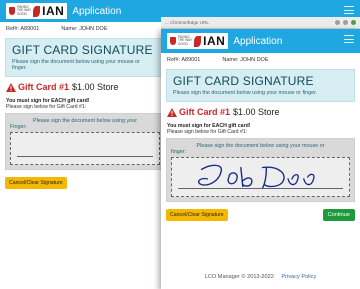 The height and width of the screenshot is (289, 360). I want to click on page-footer: LCO Manager © 2013-2022 Privacy Policy, so click(260, 277).